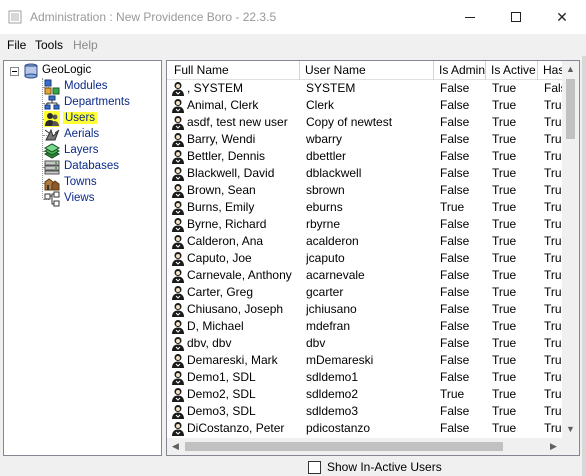 Image resolution: width=586 pixels, height=476 pixels. I want to click on cell-user-name: pdicostanzo, so click(338, 428).